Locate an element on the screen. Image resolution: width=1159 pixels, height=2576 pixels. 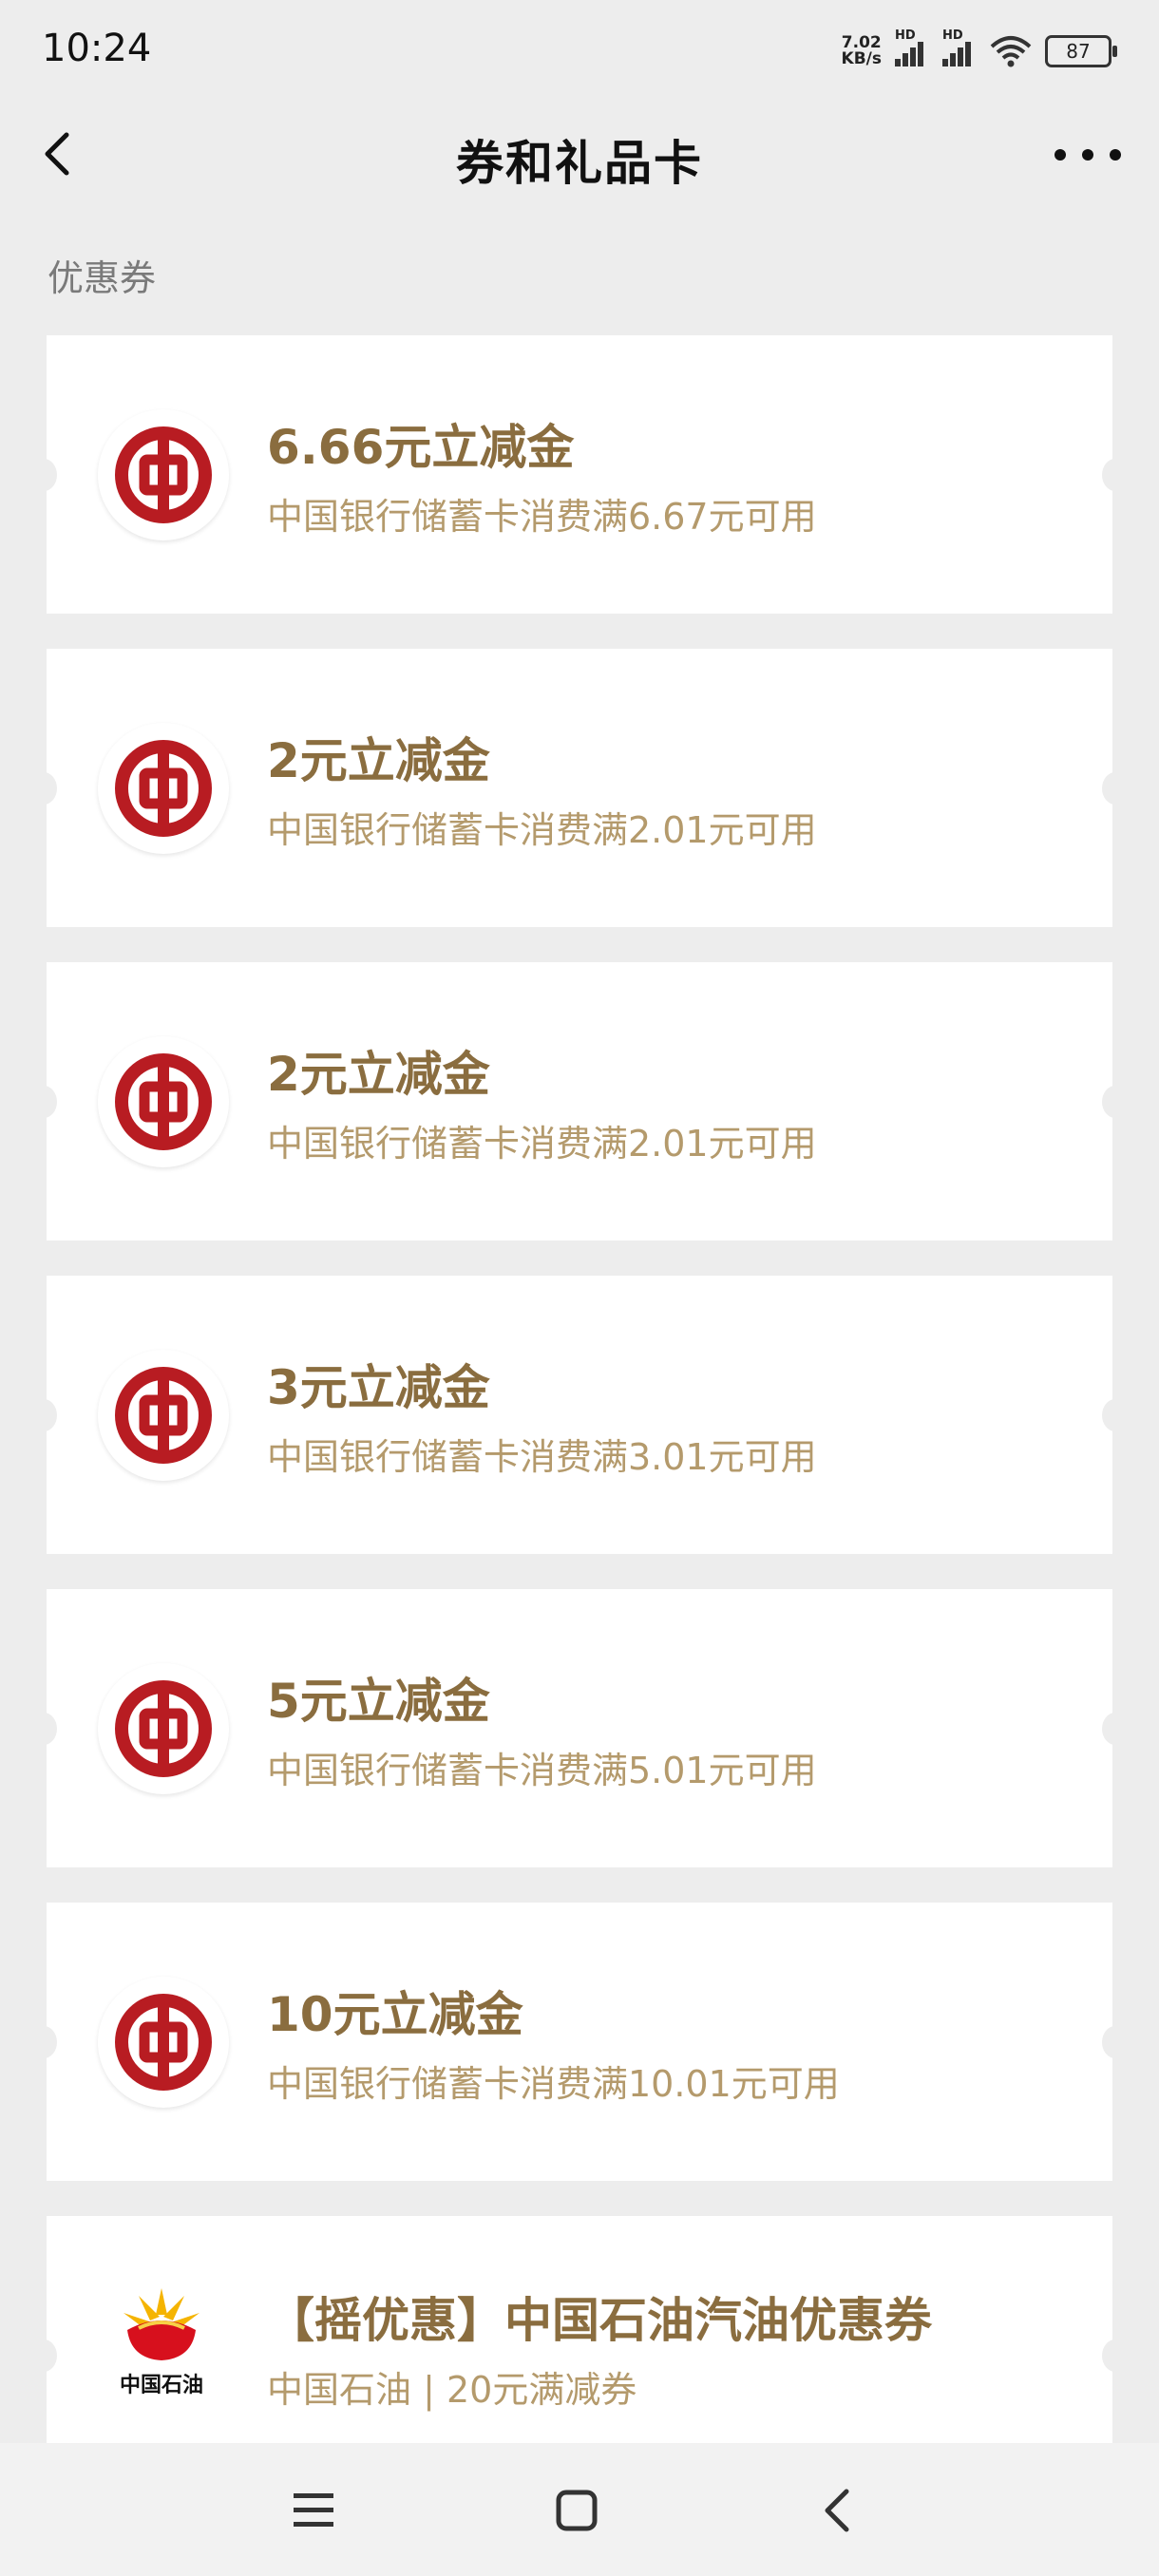
network-speed: 7.02 KB/s is located at coordinates (862, 51).